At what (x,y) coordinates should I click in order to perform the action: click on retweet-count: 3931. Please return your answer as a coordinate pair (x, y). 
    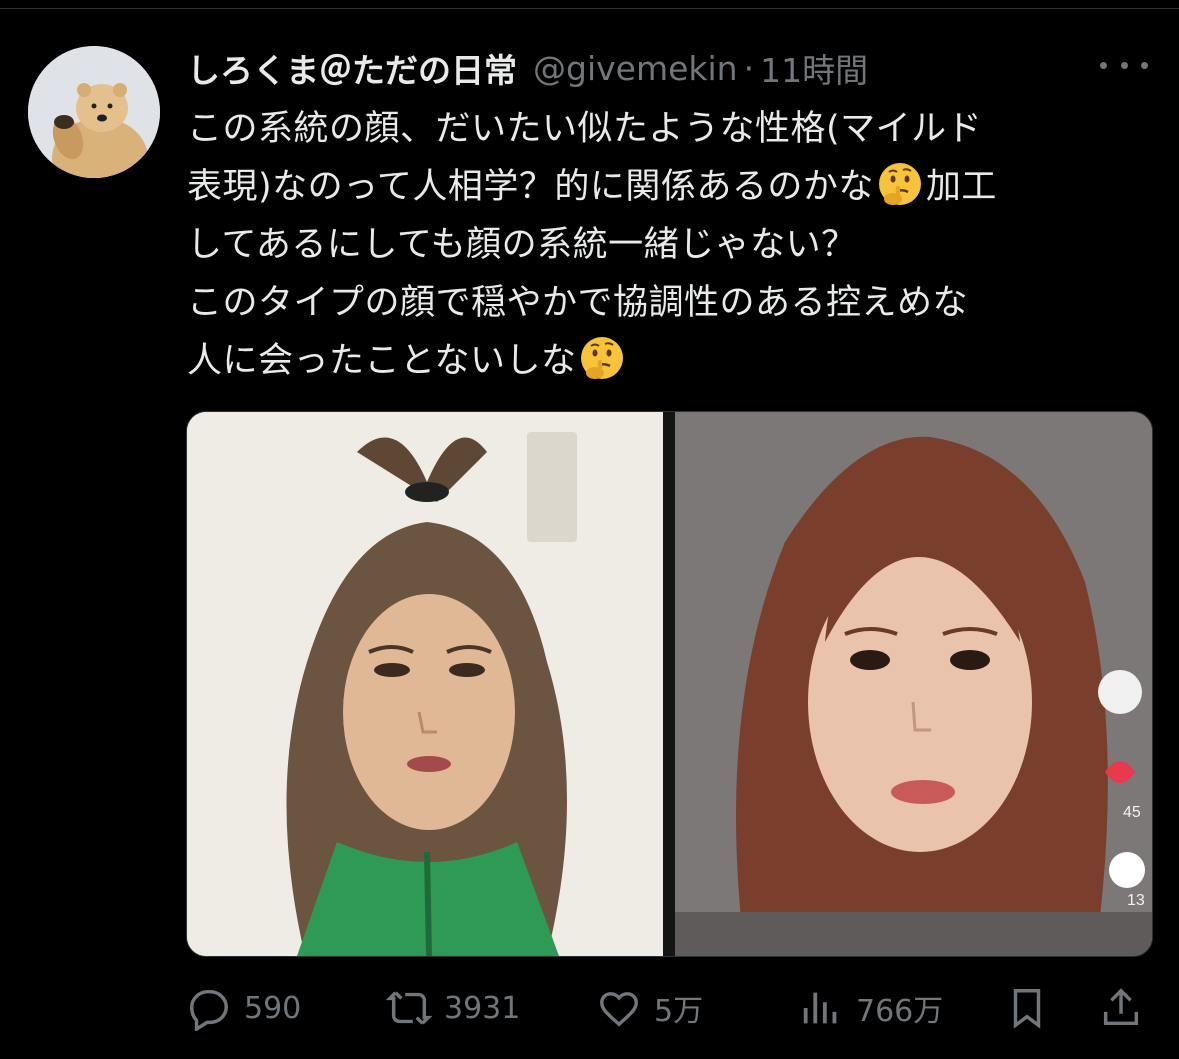
    Looking at the image, I should click on (482, 1008).